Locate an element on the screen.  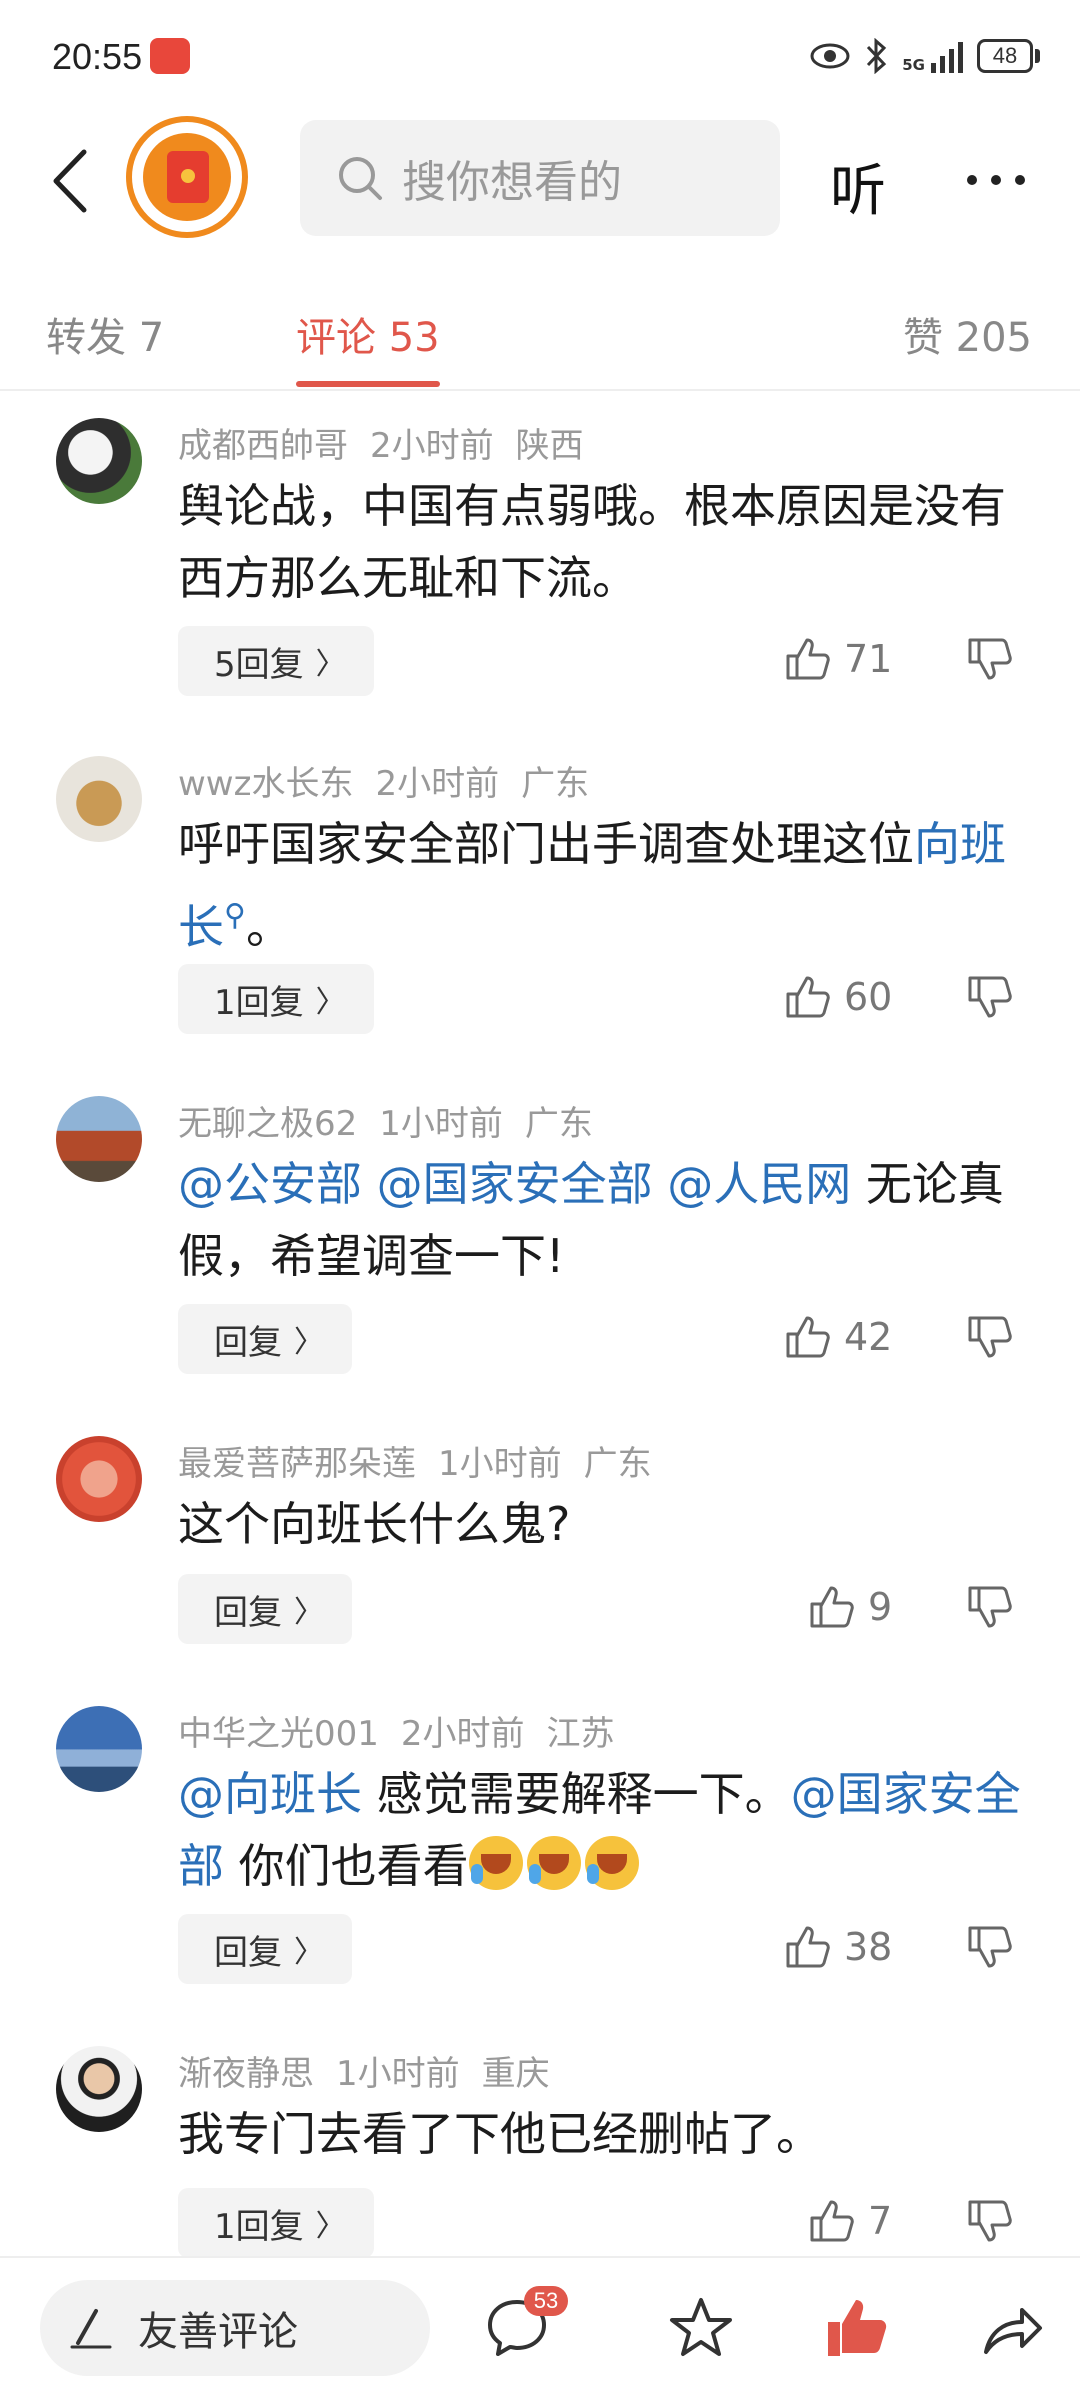
like-button: 7 is located at coordinates (850, 2221).